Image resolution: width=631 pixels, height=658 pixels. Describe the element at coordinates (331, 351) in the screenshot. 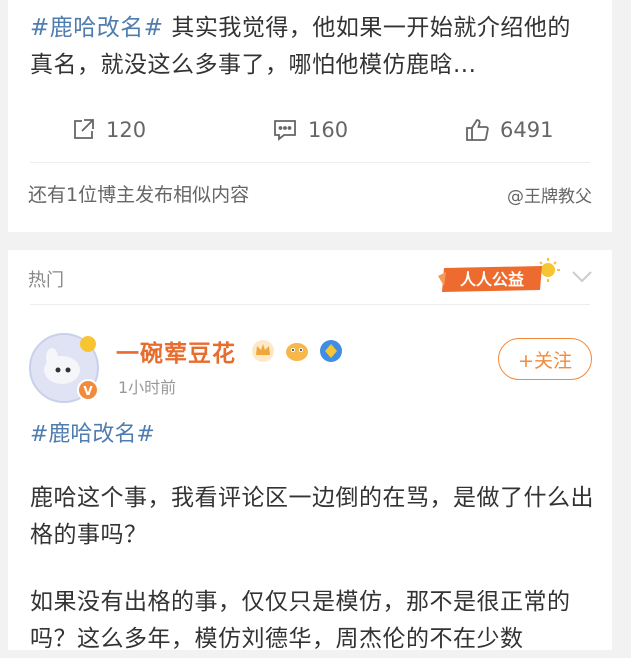

I see `diamond-badge-icon` at that location.